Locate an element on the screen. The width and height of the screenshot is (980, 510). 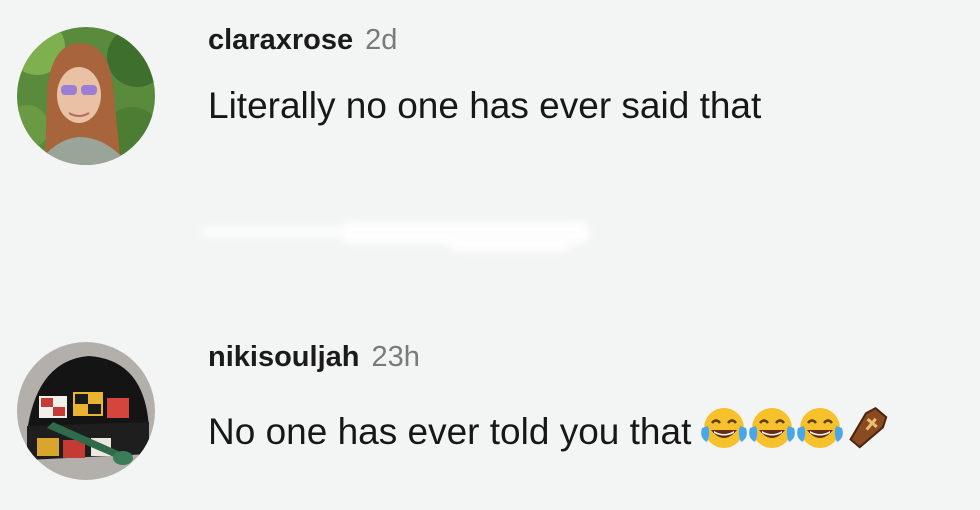
comment-meta: nikisouljah 23h is located at coordinates (314, 357).